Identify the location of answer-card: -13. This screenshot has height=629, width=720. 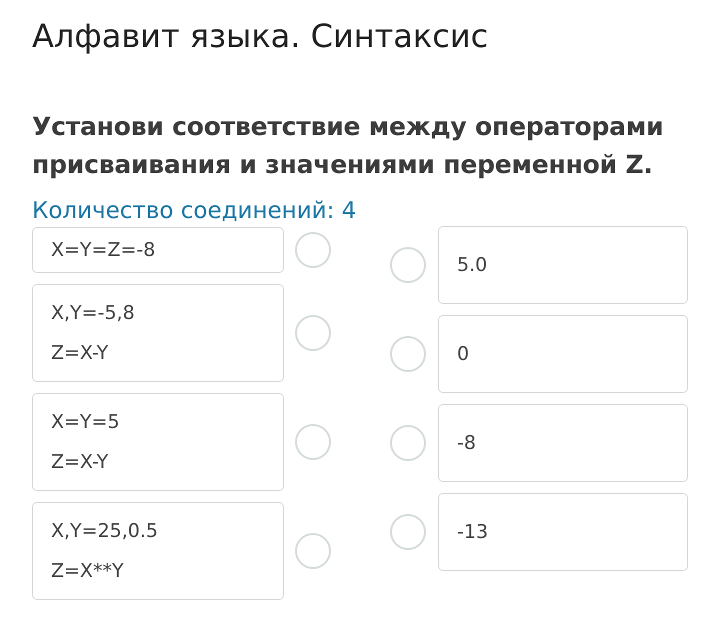
(563, 531).